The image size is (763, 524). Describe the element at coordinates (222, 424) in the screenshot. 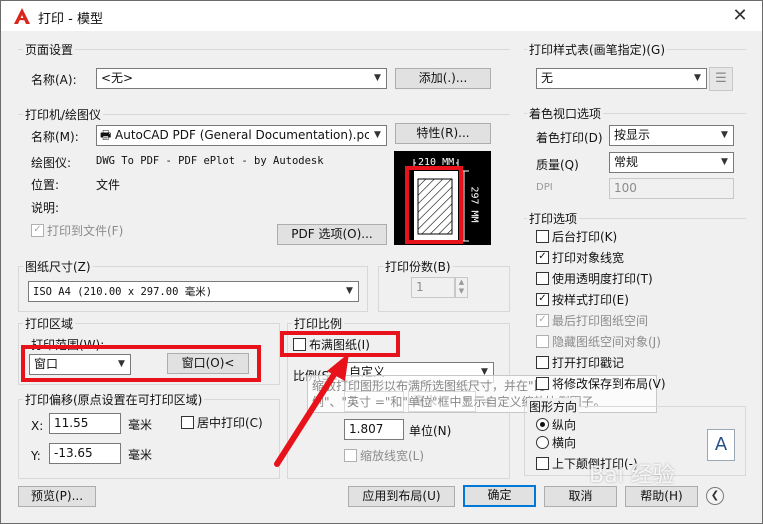

I see `center-plot-checkbox: 居中打印(C)` at that location.